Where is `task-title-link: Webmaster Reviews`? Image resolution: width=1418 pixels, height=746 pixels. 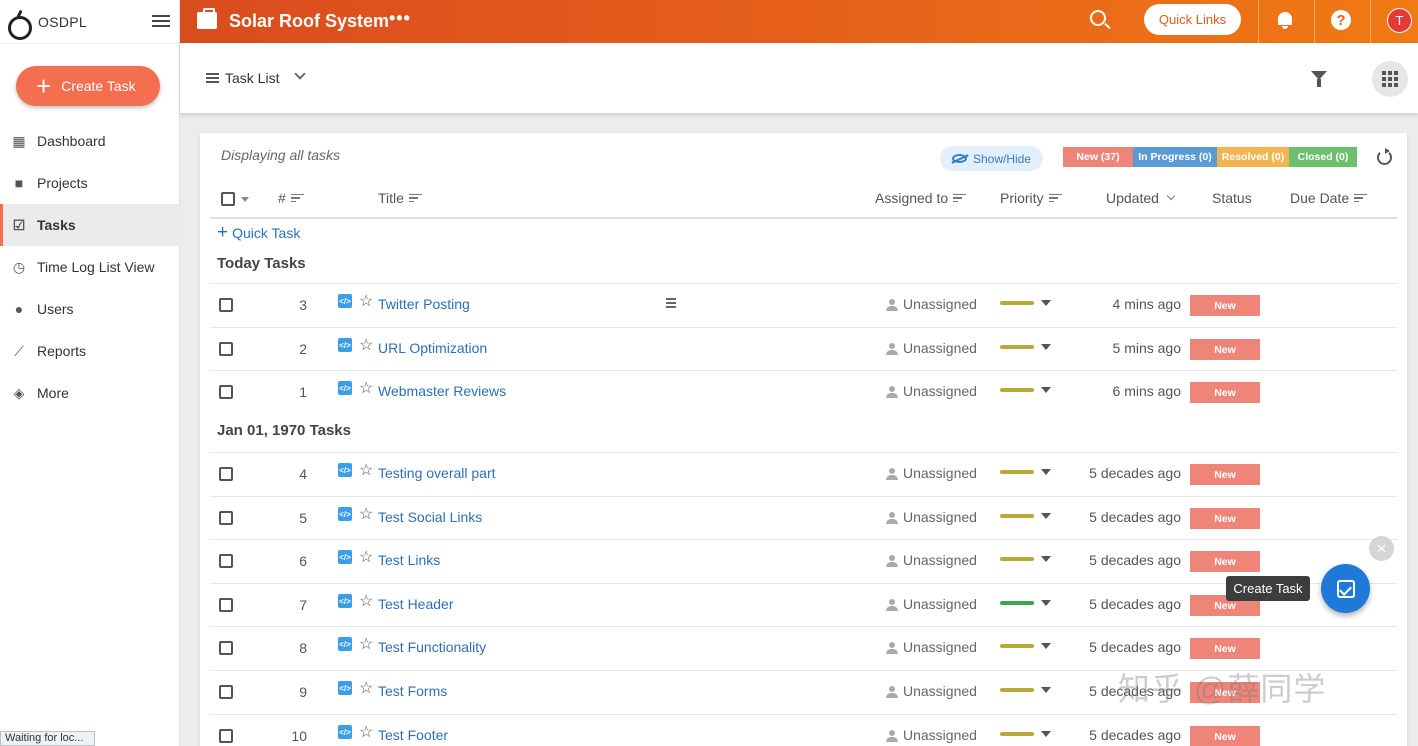
task-title-link: Webmaster Reviews is located at coordinates (442, 391).